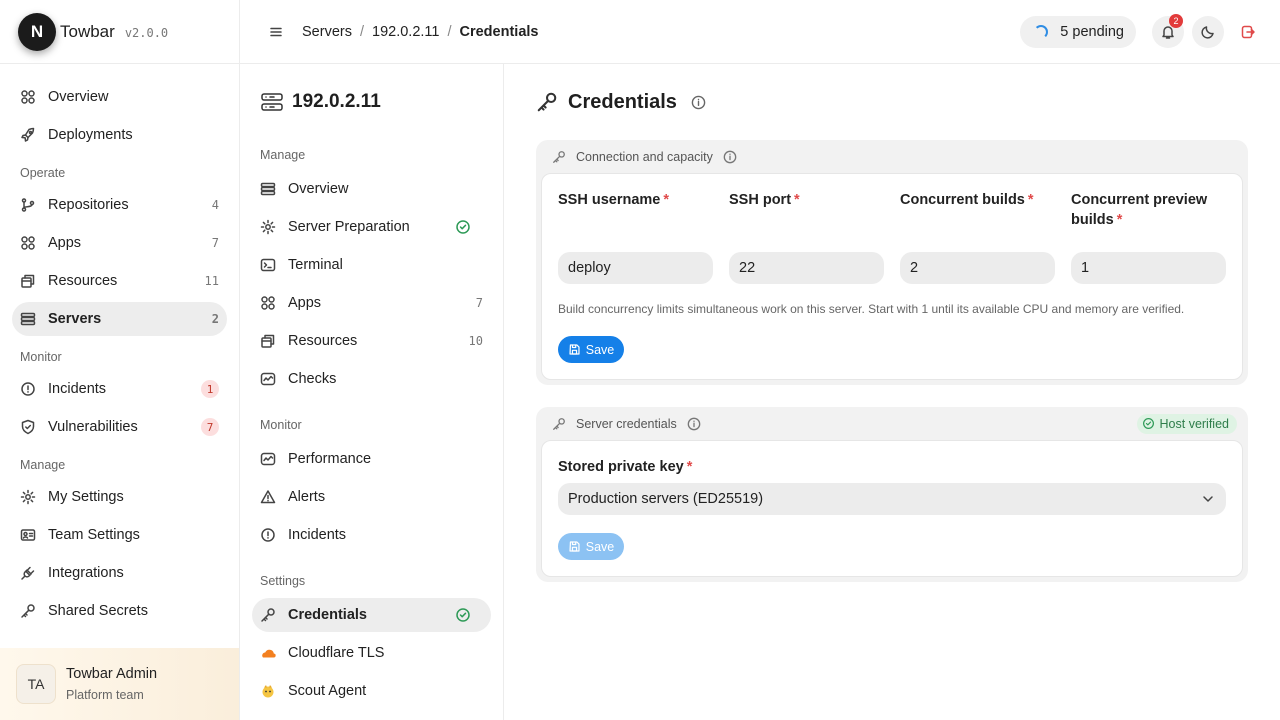  Describe the element at coordinates (87, 31) in the screenshot. I see `brand-name: Towbar` at that location.